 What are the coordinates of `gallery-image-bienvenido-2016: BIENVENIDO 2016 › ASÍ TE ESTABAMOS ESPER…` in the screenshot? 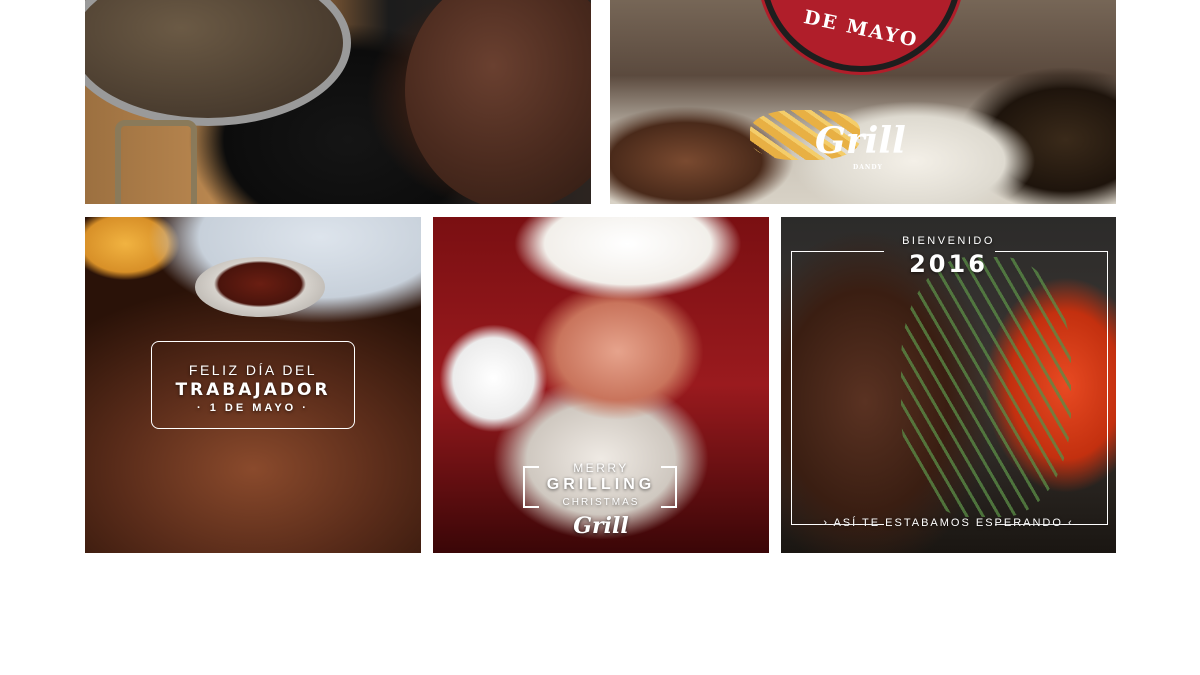 It's located at (948, 385).